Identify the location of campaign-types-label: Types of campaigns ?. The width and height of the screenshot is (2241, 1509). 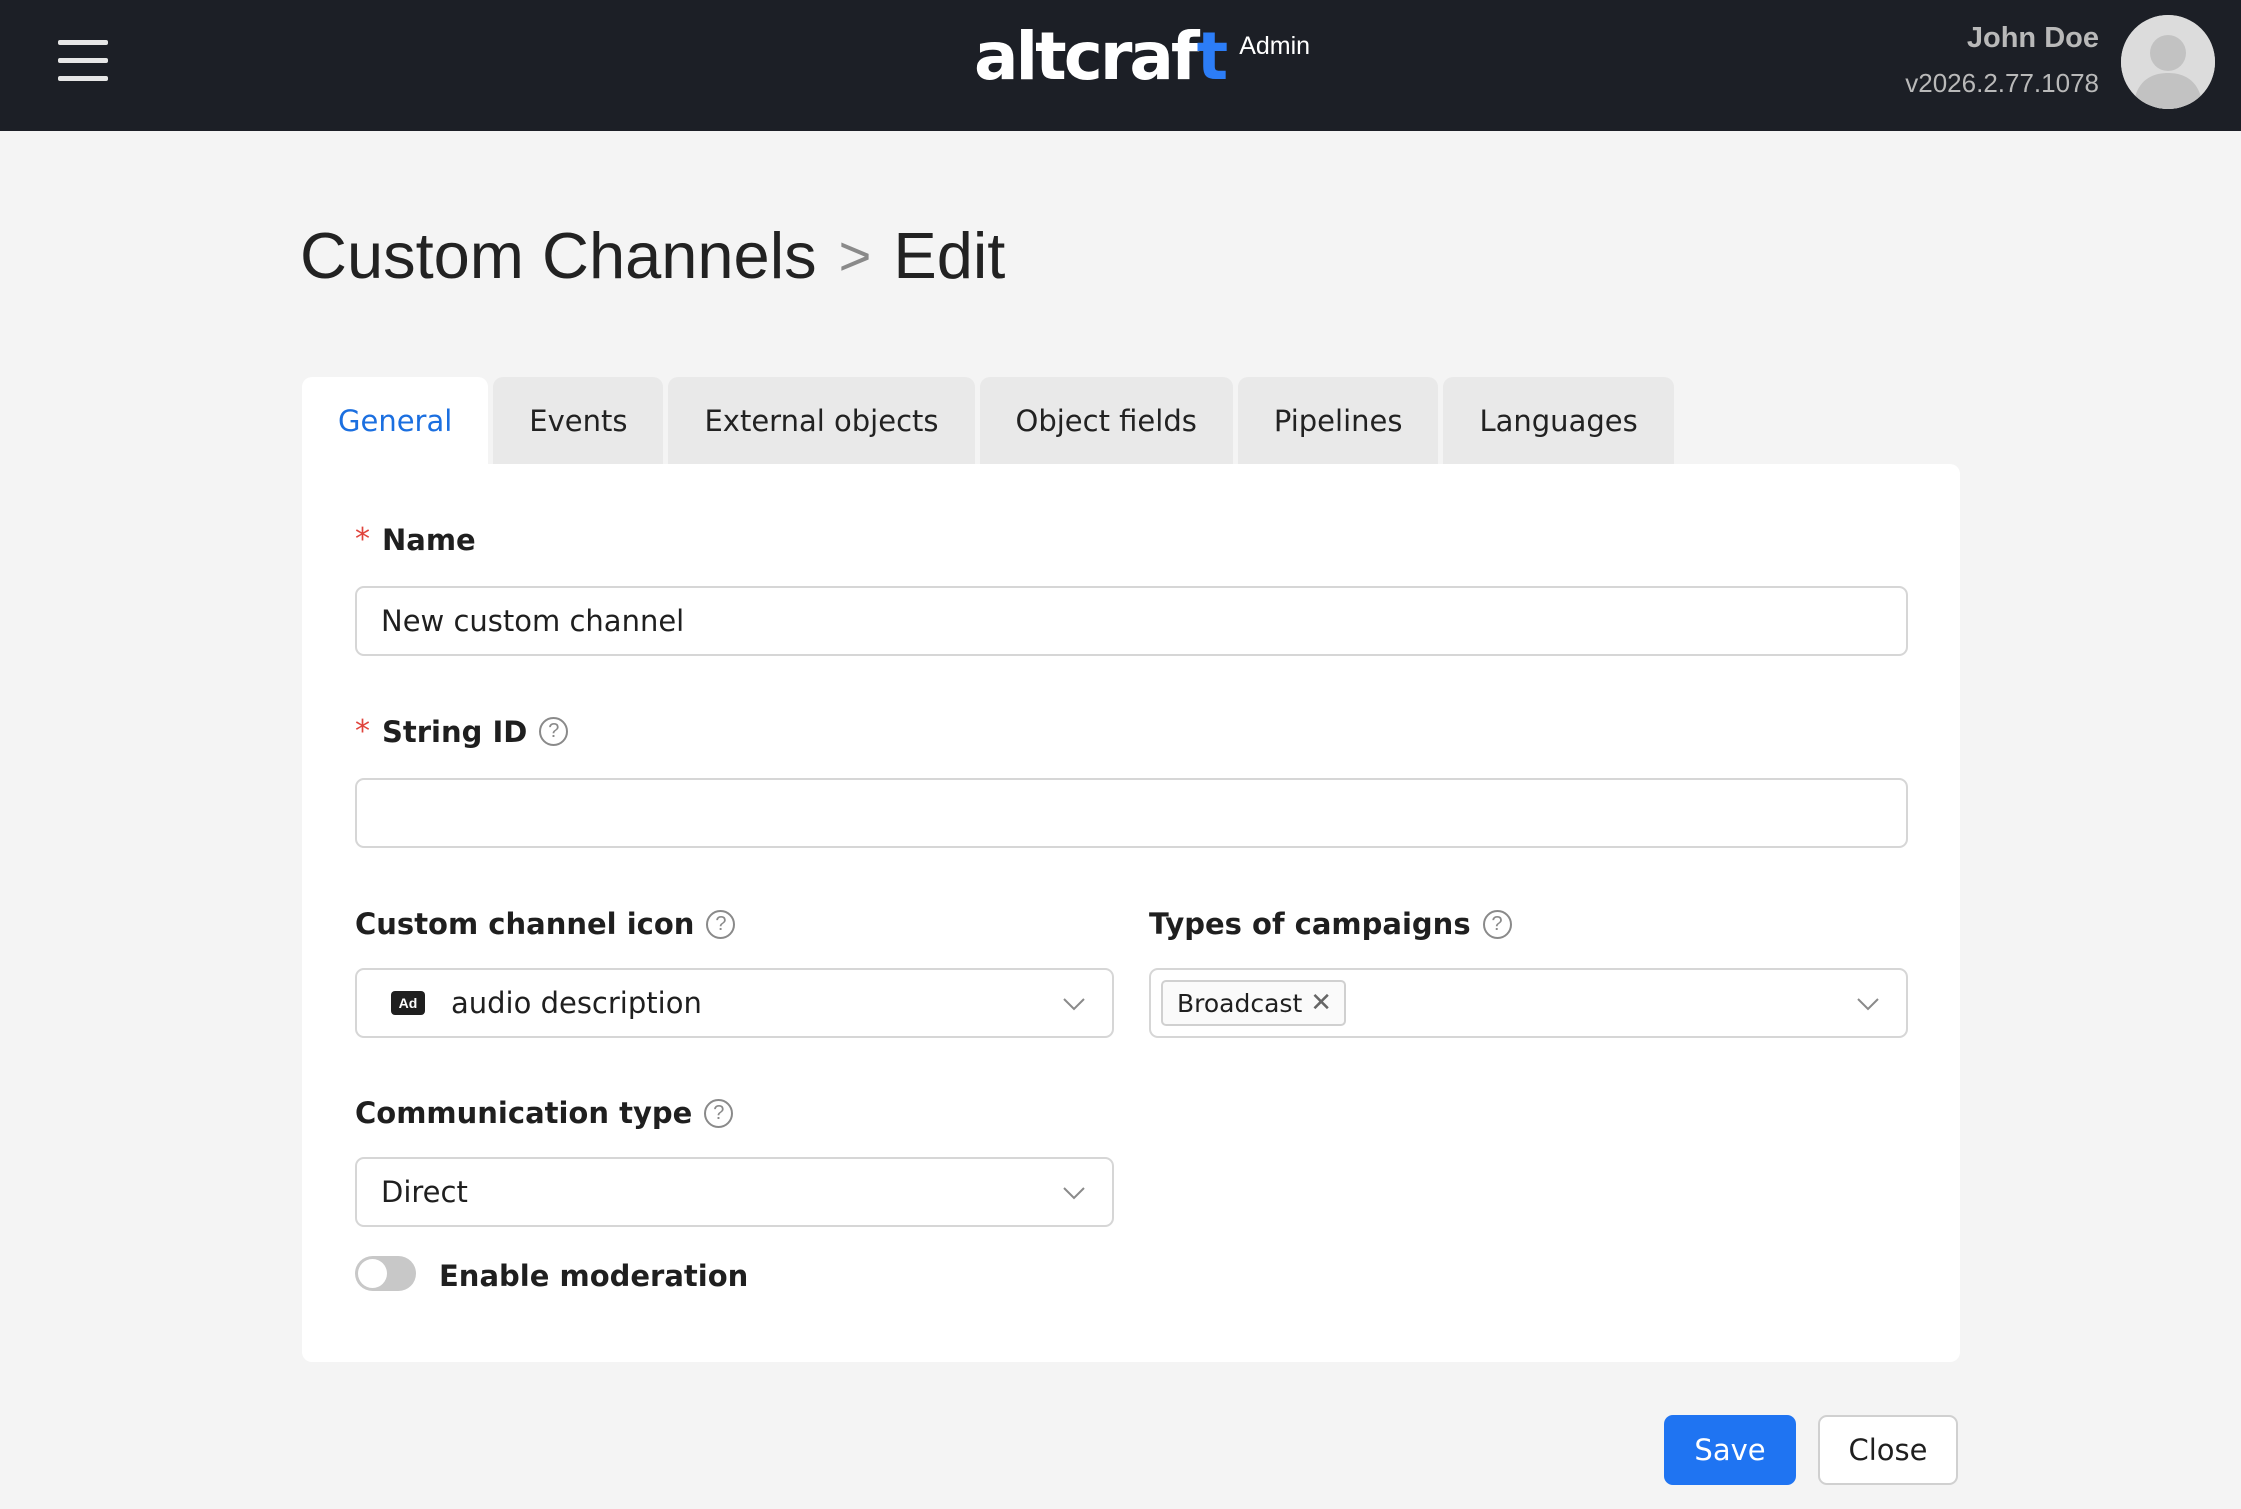
(1330, 924).